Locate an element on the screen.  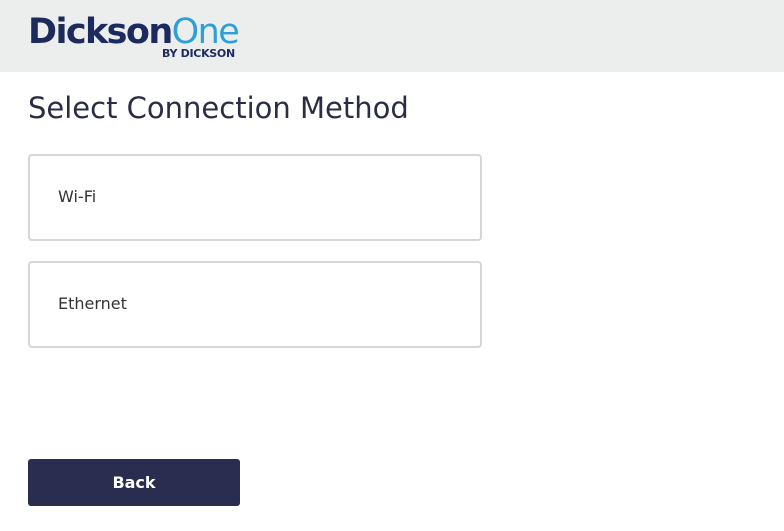
logo-wordmark: DicksonOne is located at coordinates (134, 32).